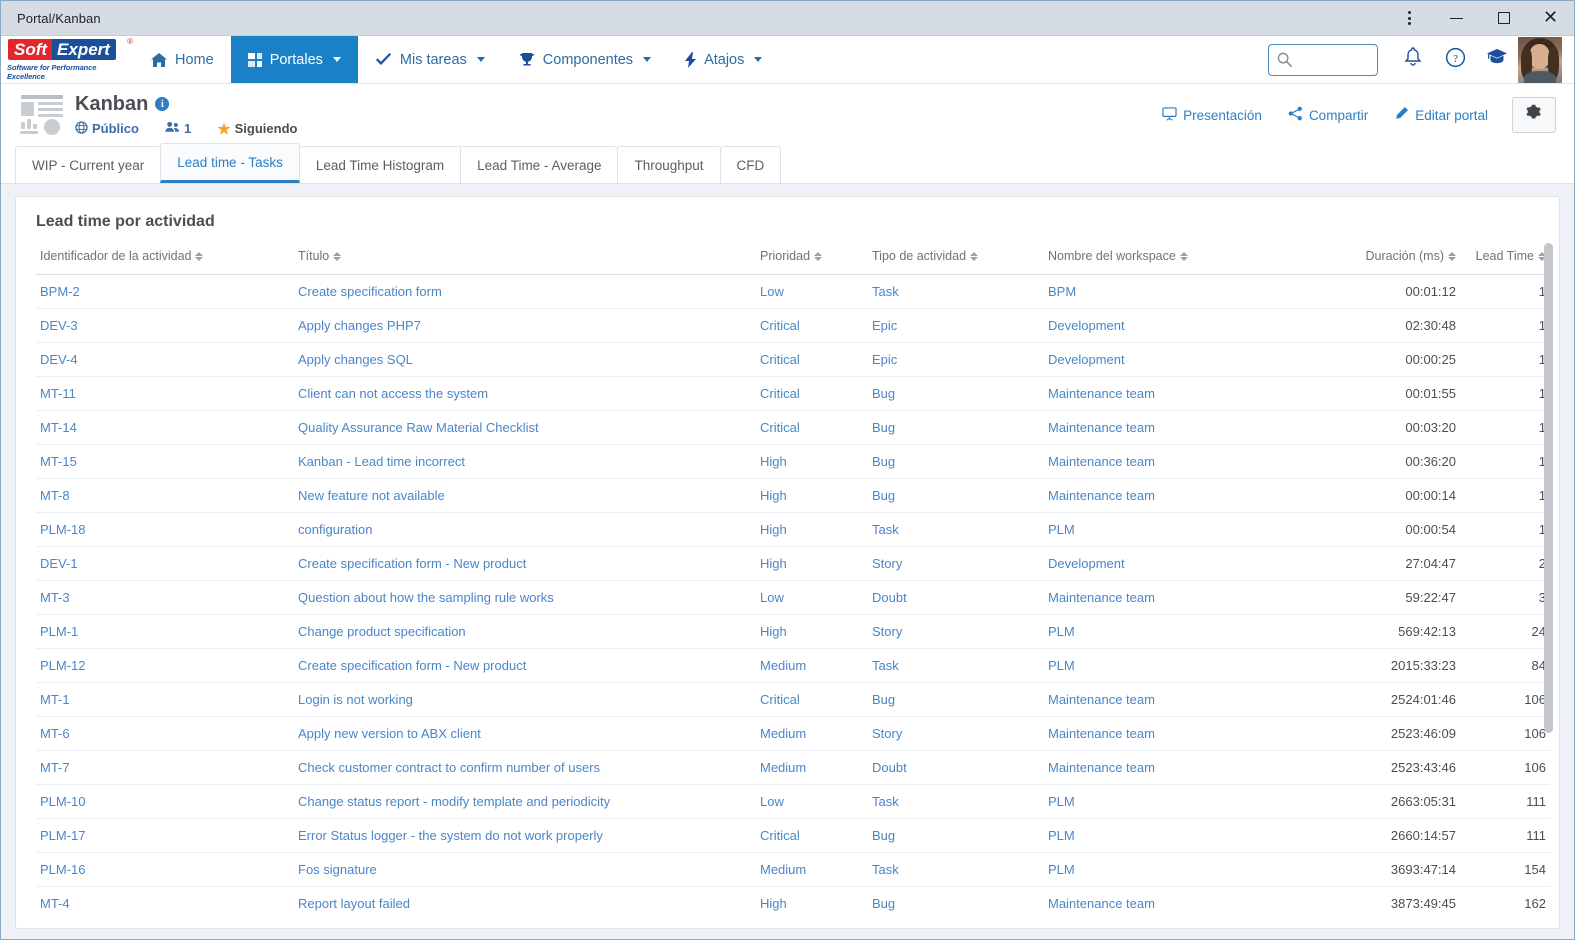  I want to click on cell-workspace: Development, so click(1174, 359).